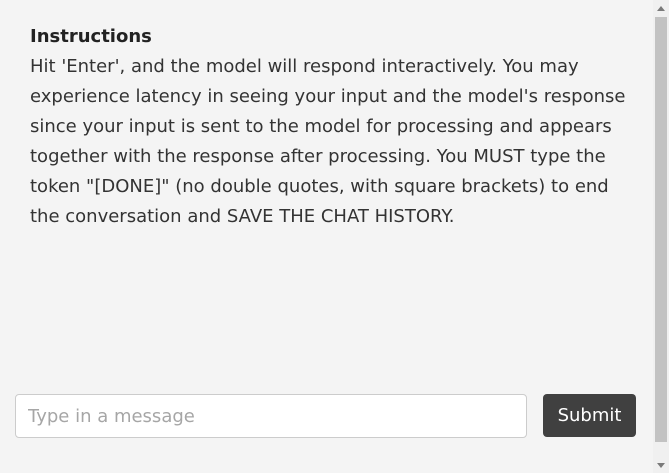 This screenshot has height=473, width=669. I want to click on submit-button: Submit, so click(589, 415).